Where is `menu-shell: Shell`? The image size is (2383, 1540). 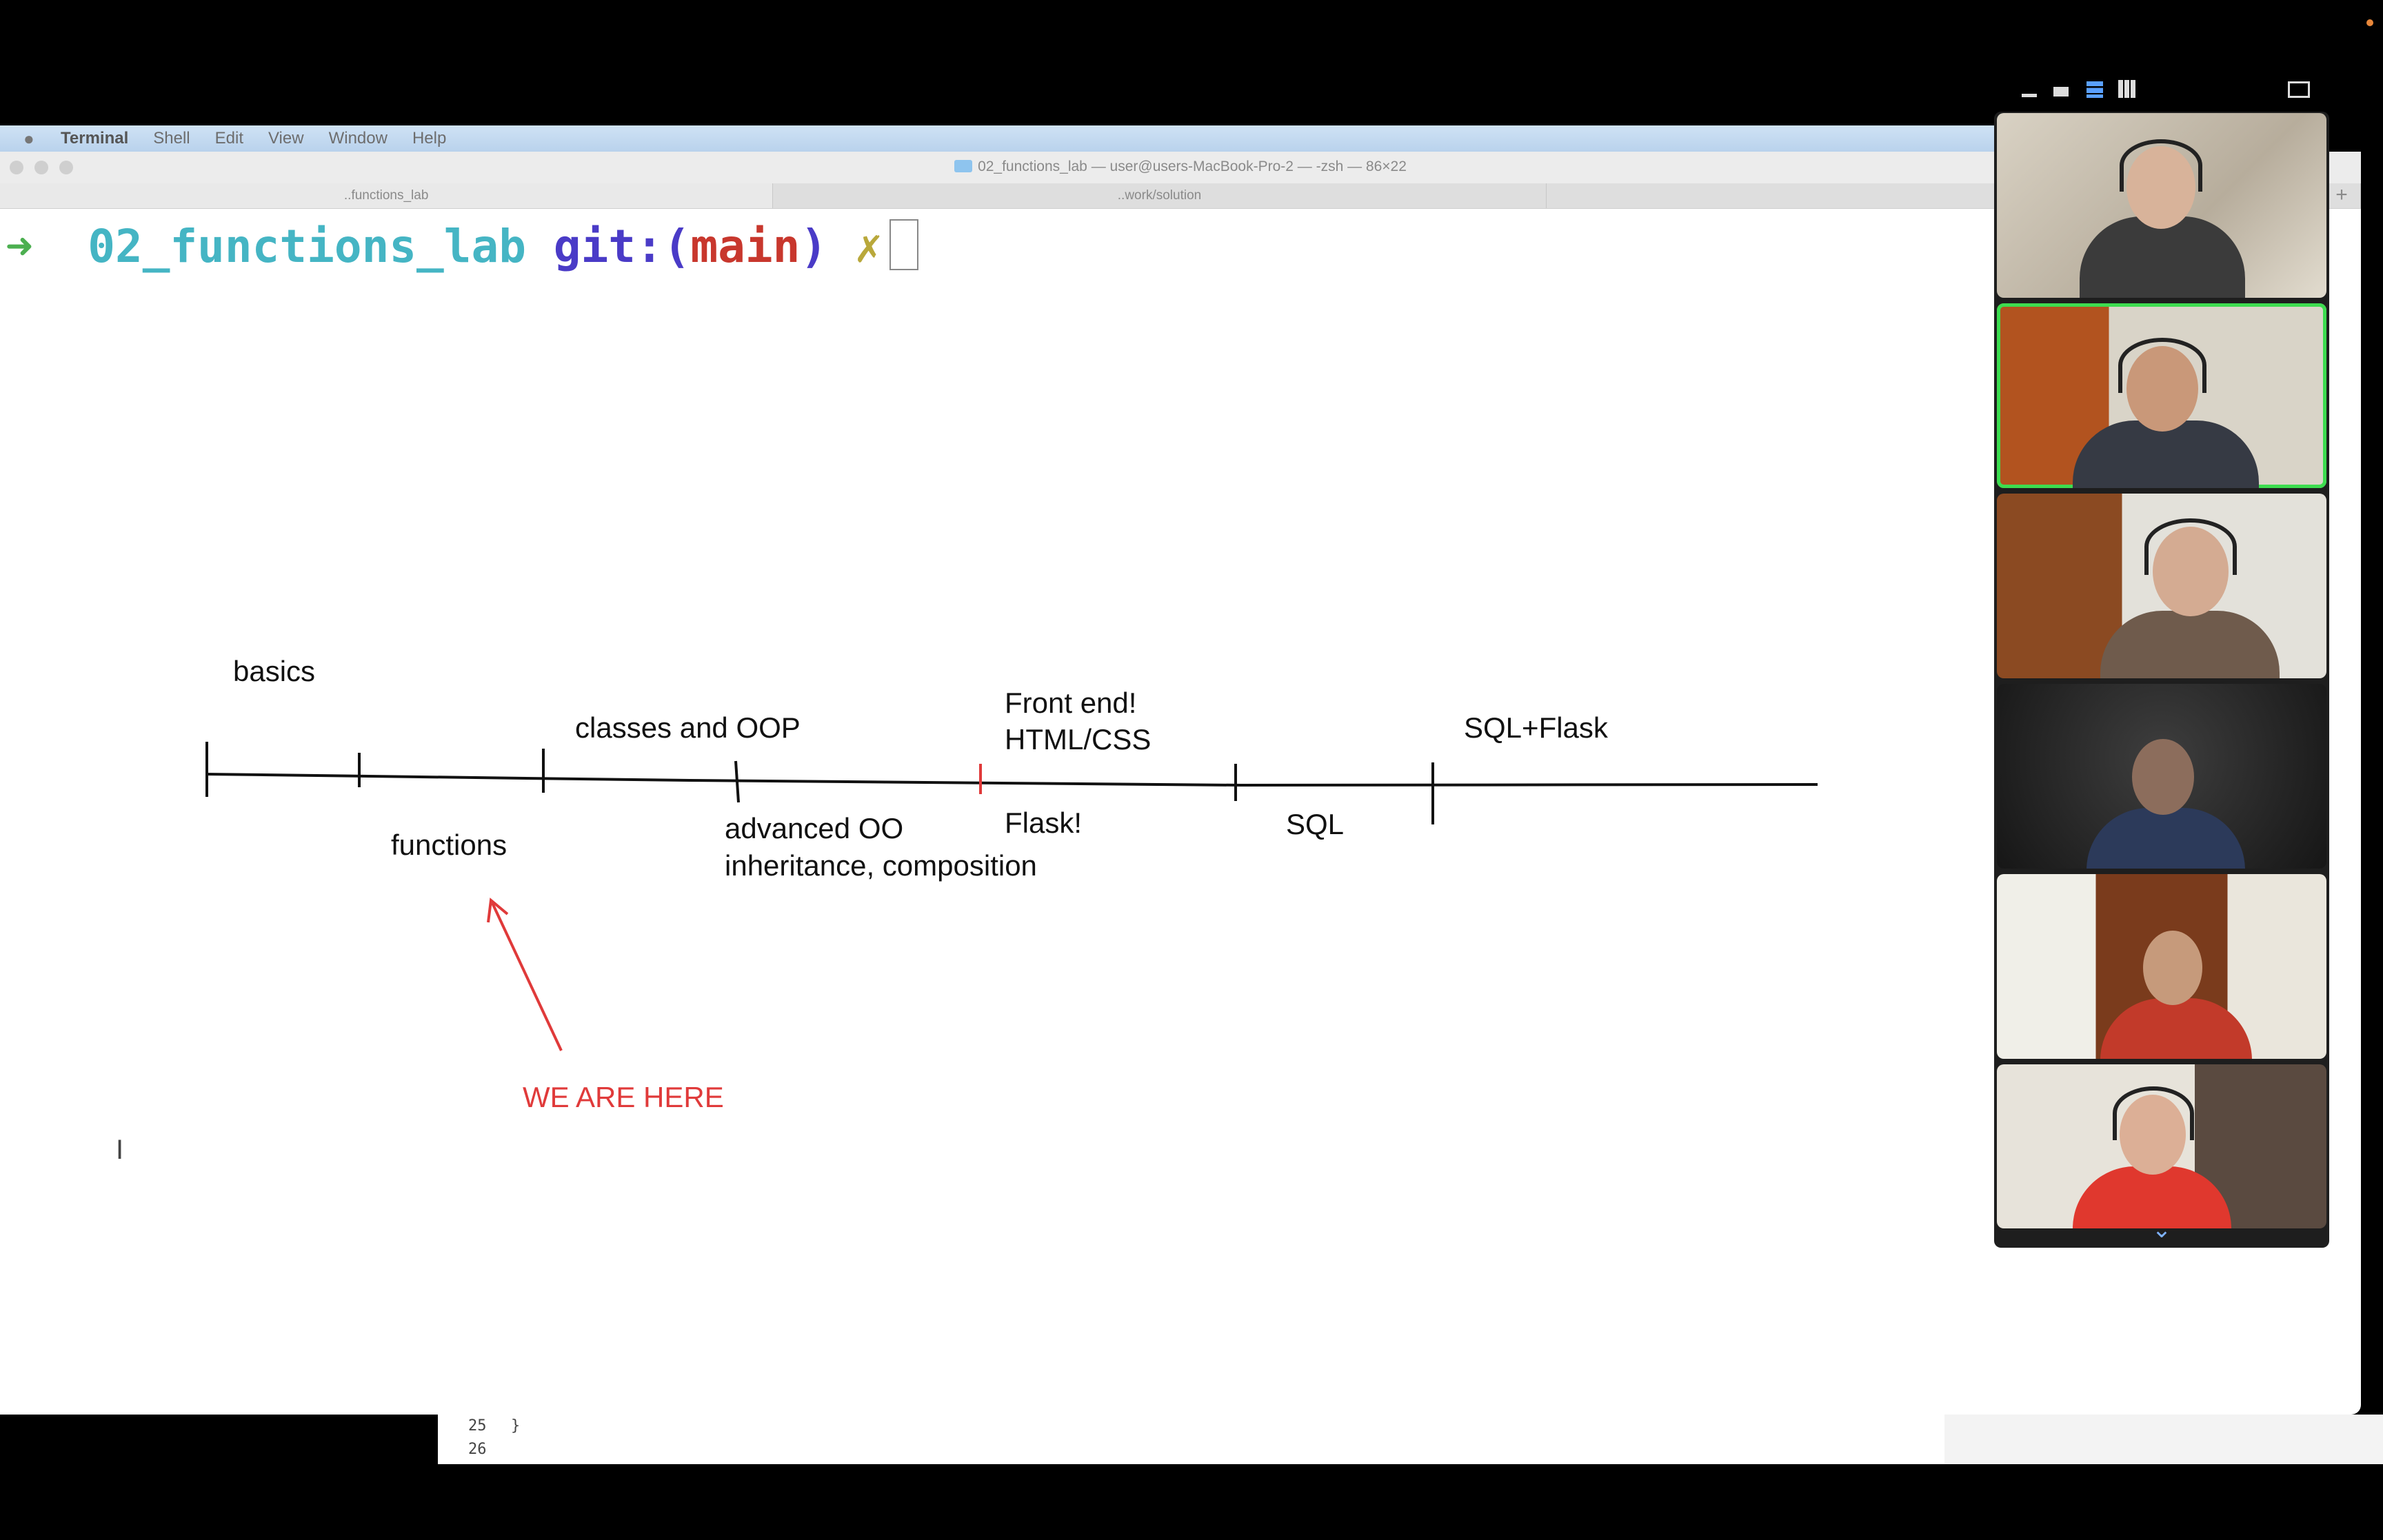
menu-shell: Shell is located at coordinates (171, 138).